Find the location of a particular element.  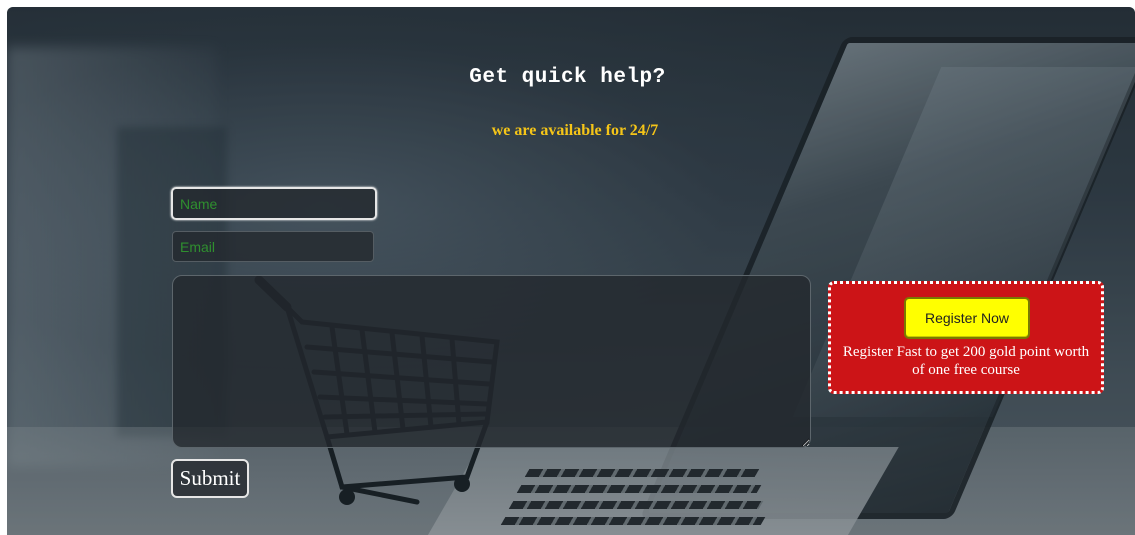

submit-button: Submit is located at coordinates (210, 478).